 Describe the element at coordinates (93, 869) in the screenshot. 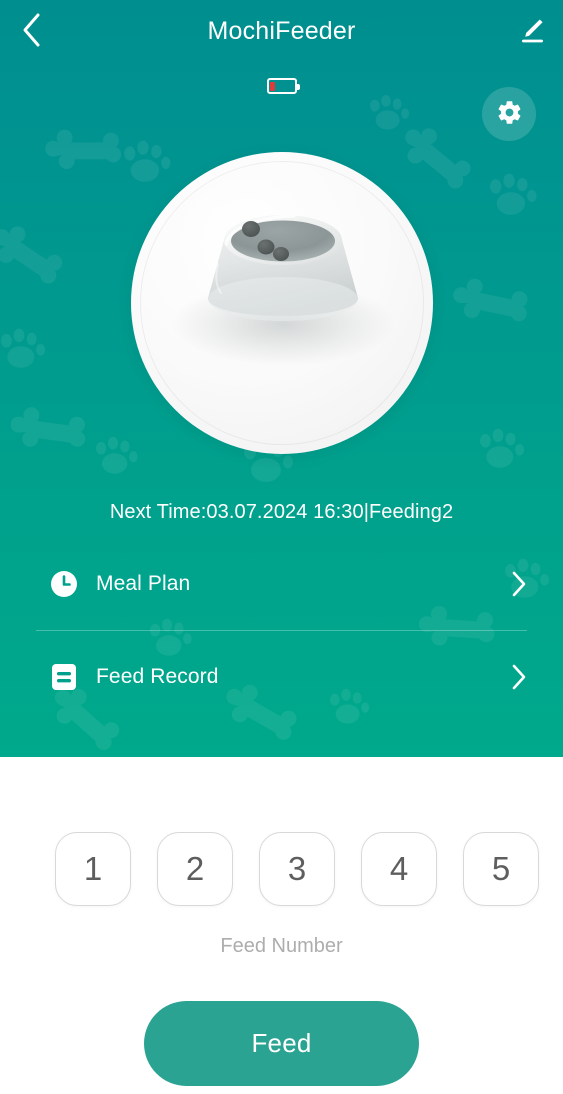

I see `feed-number-chip-1: 1` at that location.